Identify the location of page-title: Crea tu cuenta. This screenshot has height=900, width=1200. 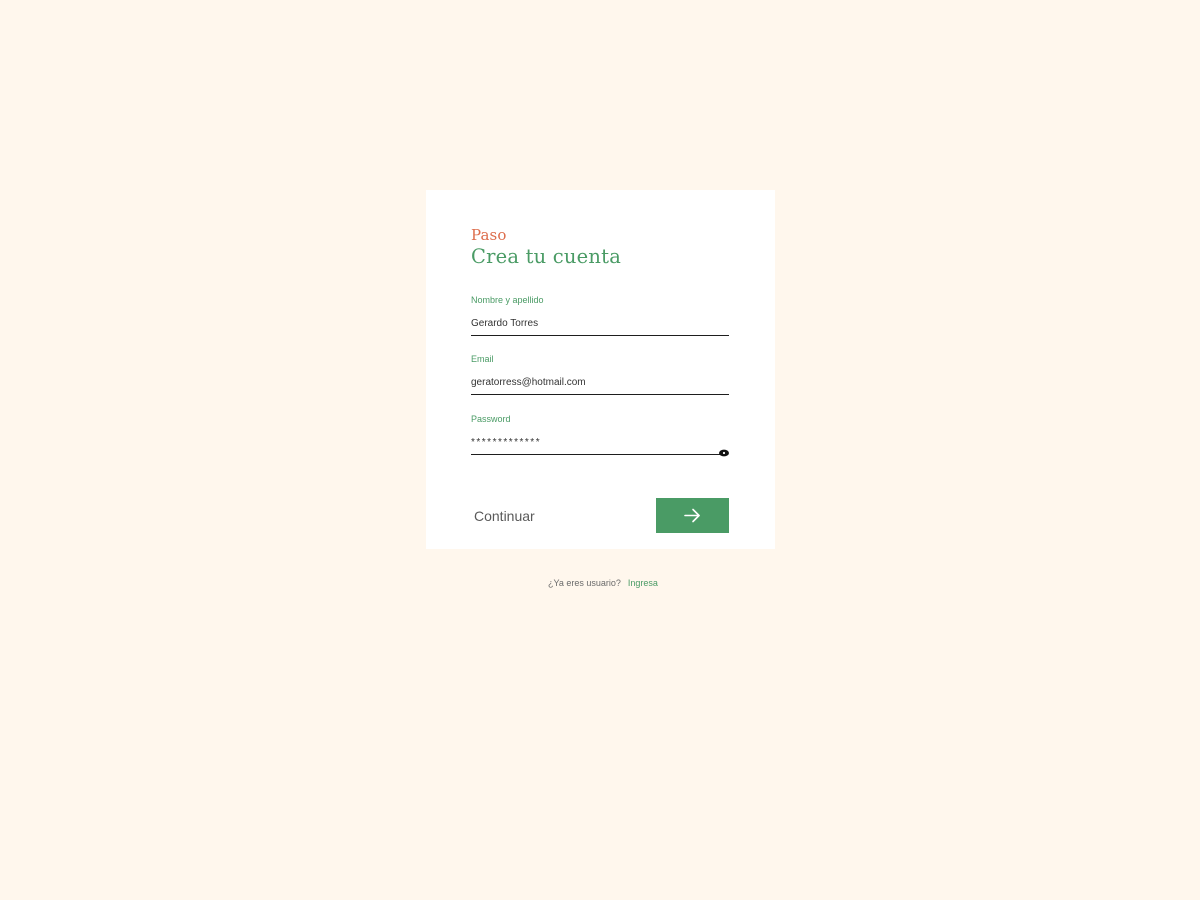
(546, 256).